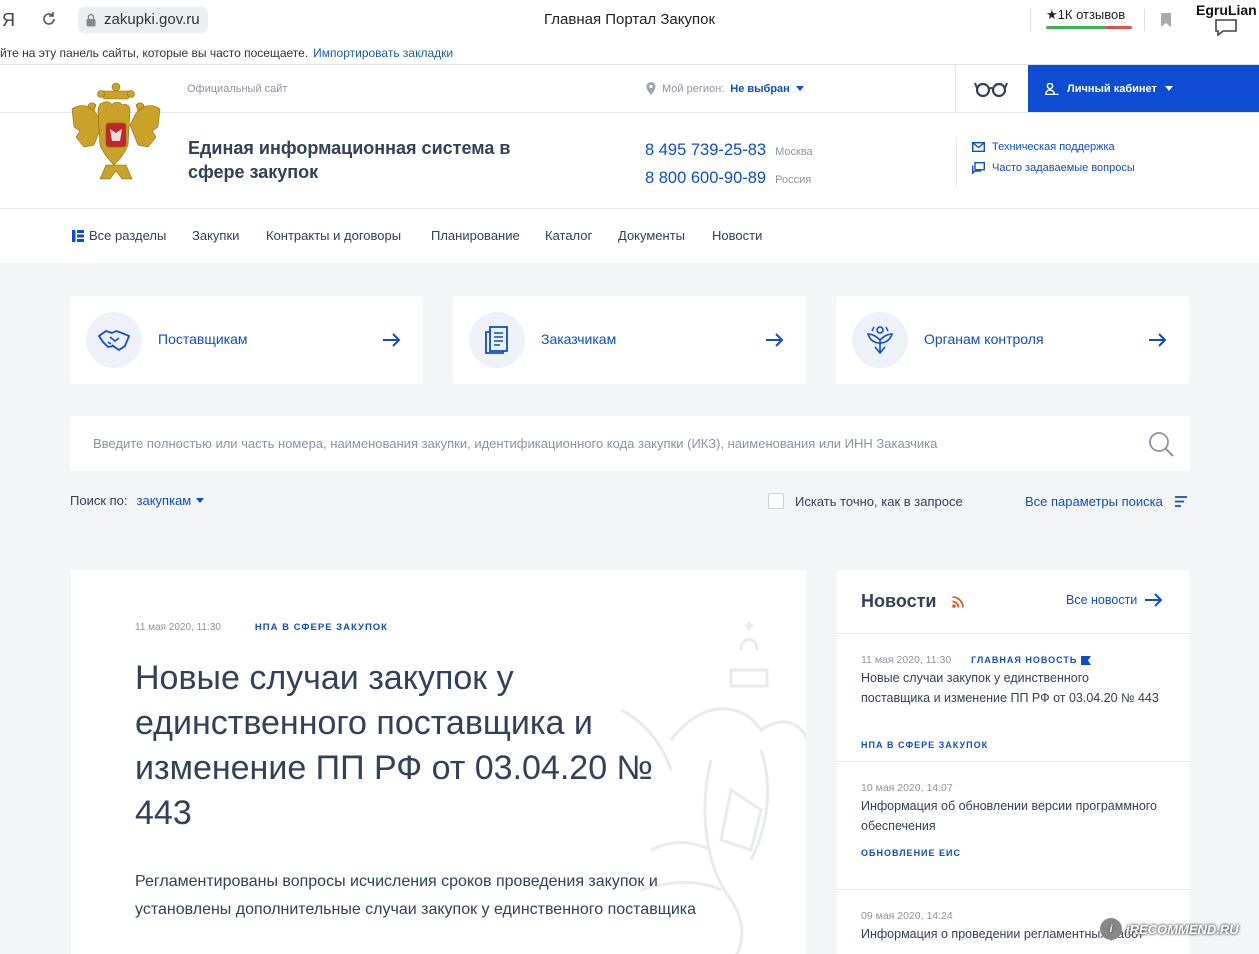 Image resolution: width=1259 pixels, height=954 pixels. I want to click on reload-icon, so click(49, 19).